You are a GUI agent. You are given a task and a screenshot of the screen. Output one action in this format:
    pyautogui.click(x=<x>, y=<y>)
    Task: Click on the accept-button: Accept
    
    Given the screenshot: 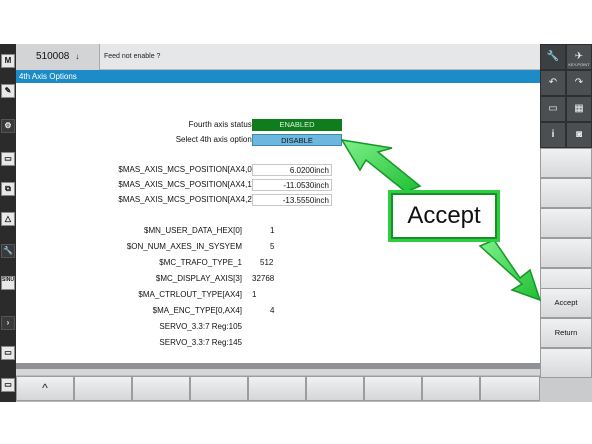 What is the action you would take?
    pyautogui.click(x=566, y=303)
    